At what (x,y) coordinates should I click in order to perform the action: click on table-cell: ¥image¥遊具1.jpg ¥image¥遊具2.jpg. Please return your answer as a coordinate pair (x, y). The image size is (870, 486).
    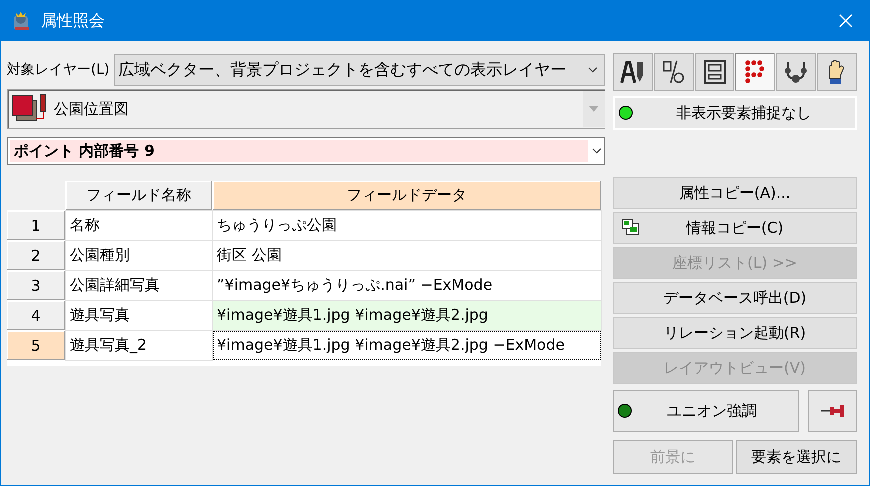
    Looking at the image, I should click on (407, 315).